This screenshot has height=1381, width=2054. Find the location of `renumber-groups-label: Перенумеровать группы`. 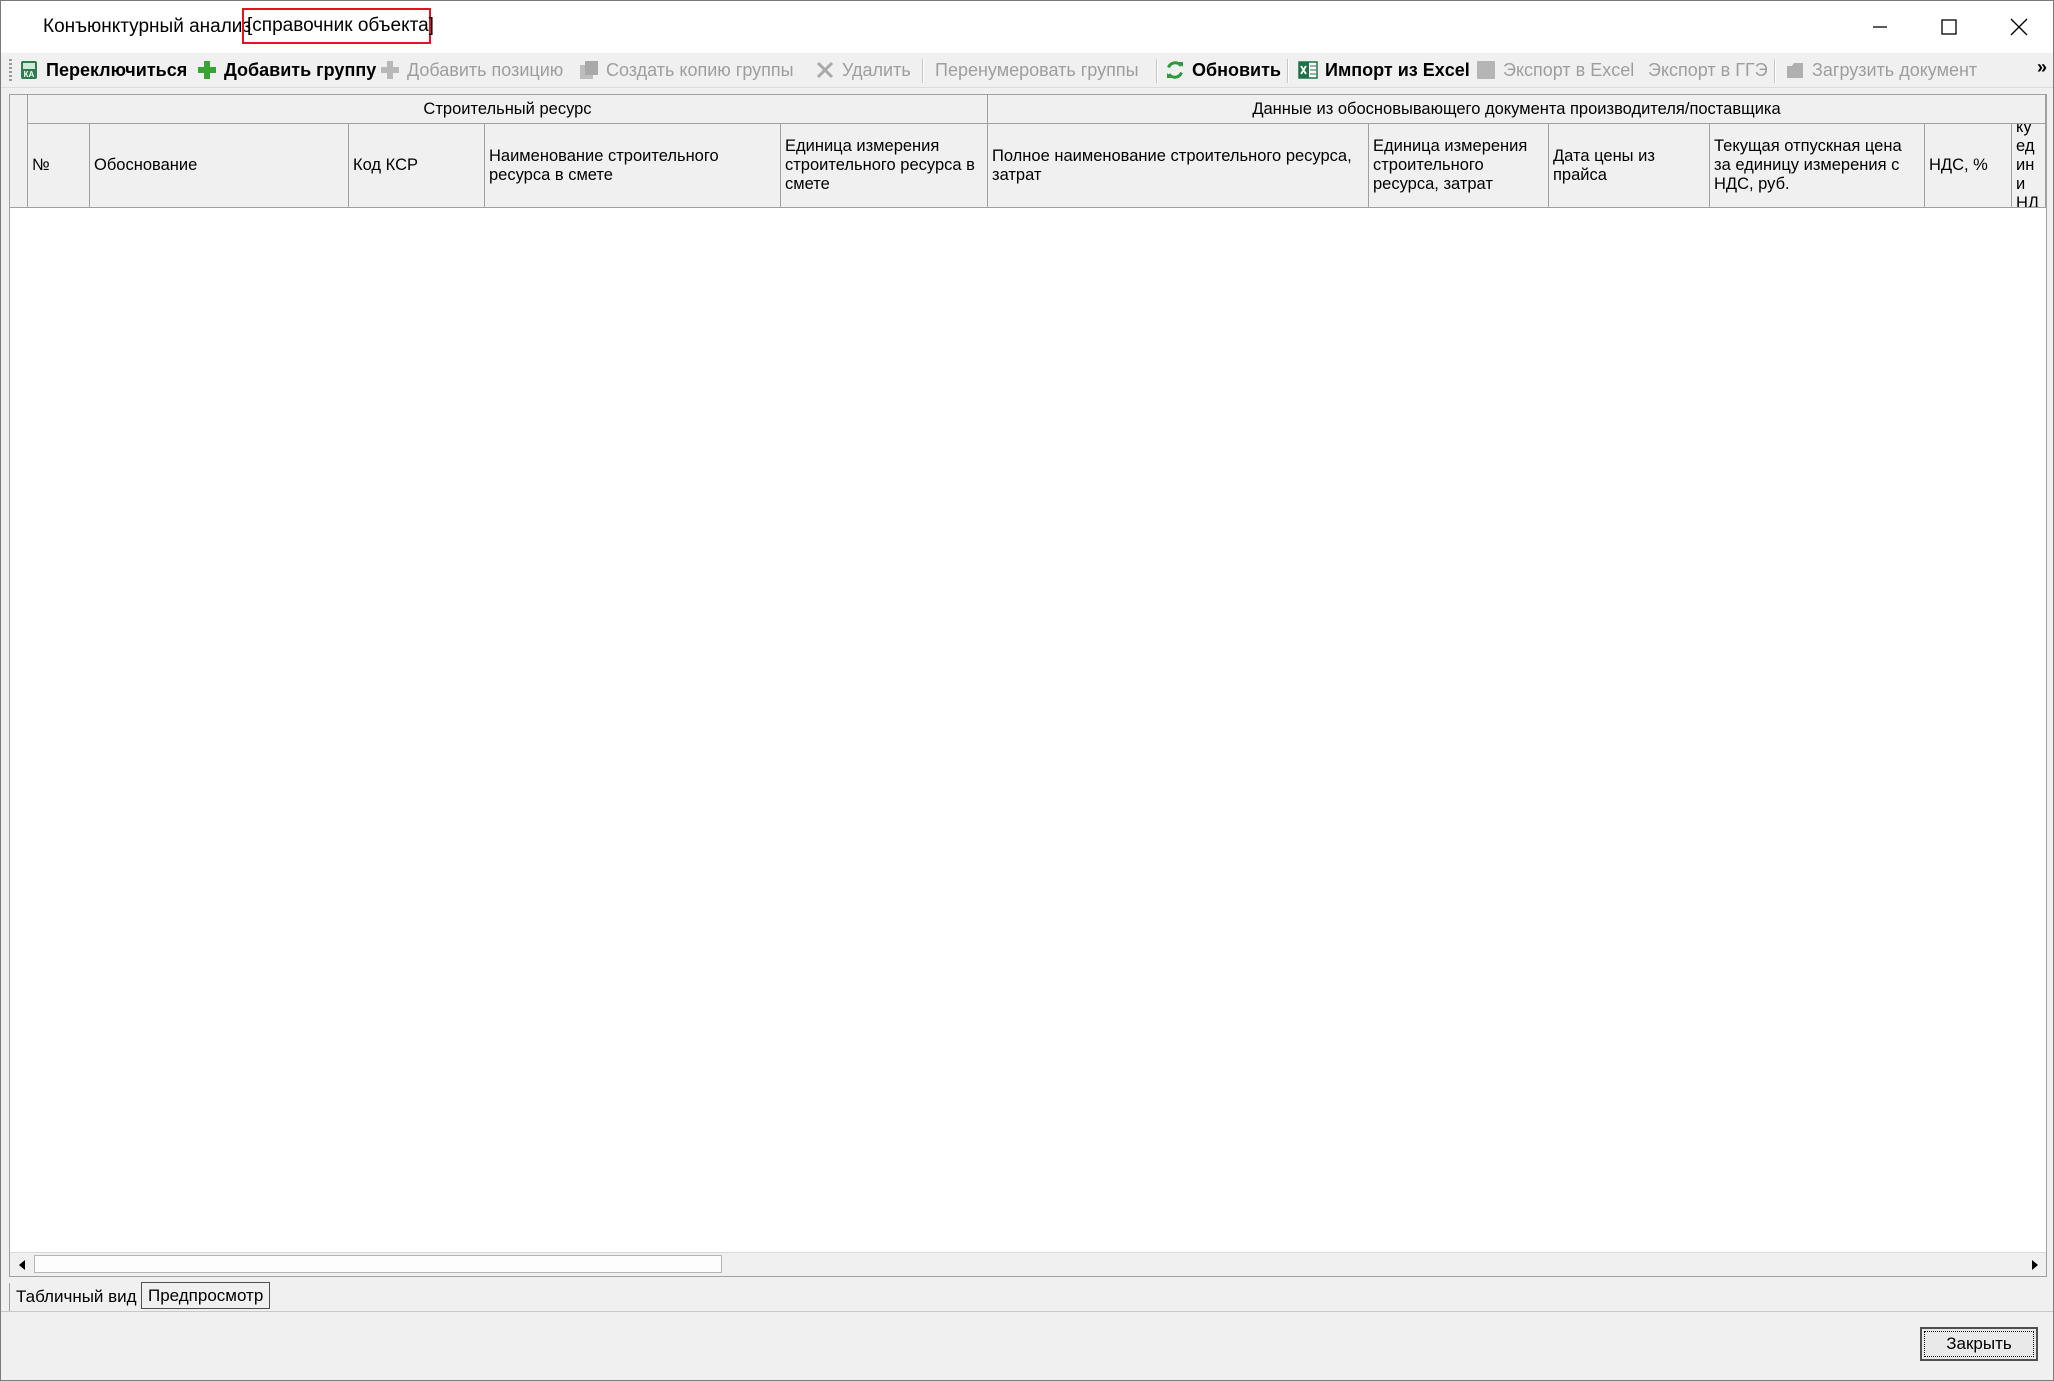

renumber-groups-label: Перенумеровать группы is located at coordinates (1037, 69).